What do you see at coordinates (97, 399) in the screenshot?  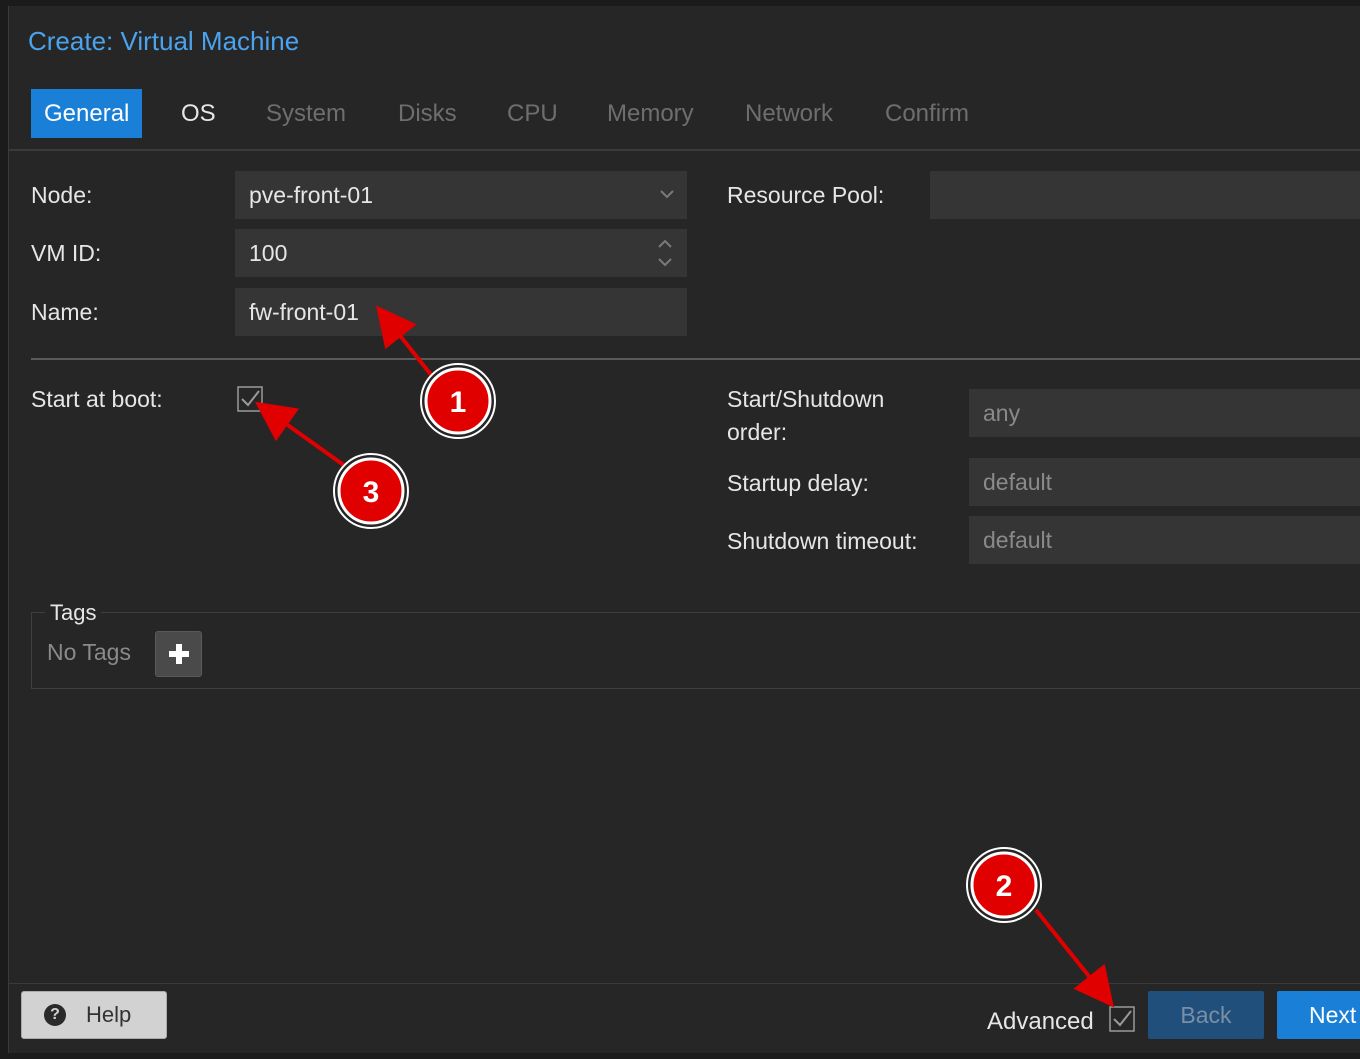 I see `start-at-boot-label: Start at boot:` at bounding box center [97, 399].